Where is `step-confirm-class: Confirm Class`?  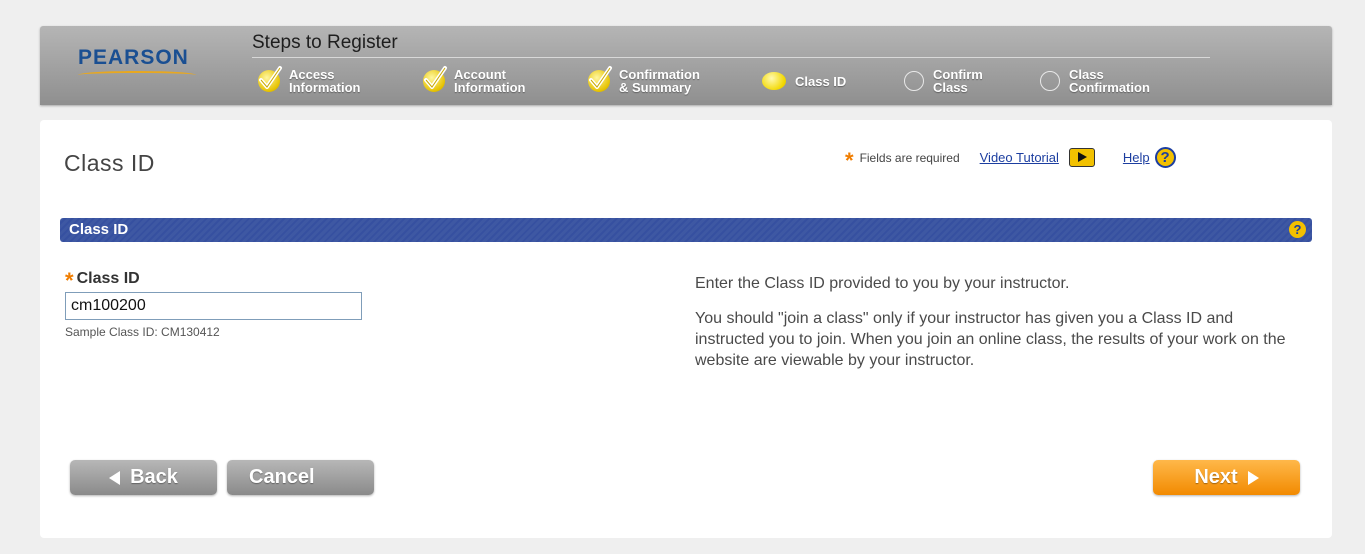 step-confirm-class: Confirm Class is located at coordinates (943, 81).